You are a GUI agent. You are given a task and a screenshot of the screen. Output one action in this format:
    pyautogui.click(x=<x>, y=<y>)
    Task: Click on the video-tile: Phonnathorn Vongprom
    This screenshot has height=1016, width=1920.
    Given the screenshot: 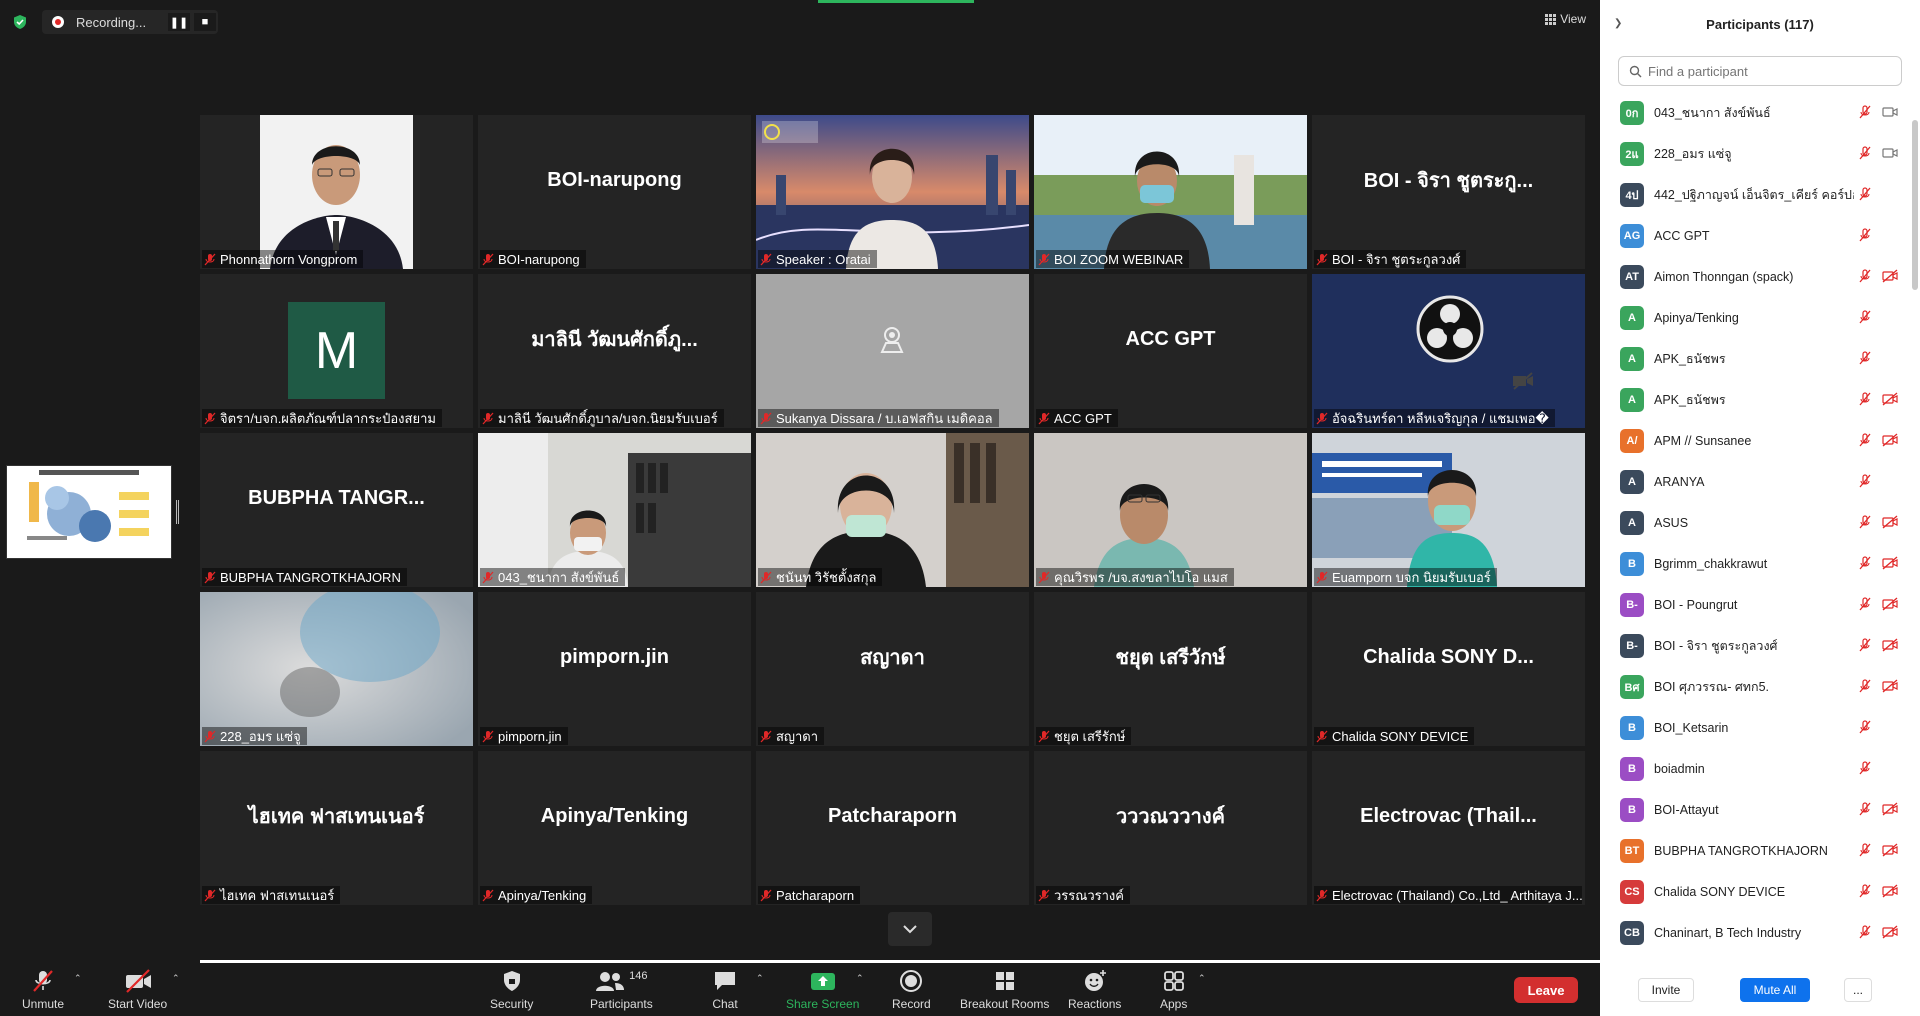 What is the action you would take?
    pyautogui.click(x=336, y=192)
    